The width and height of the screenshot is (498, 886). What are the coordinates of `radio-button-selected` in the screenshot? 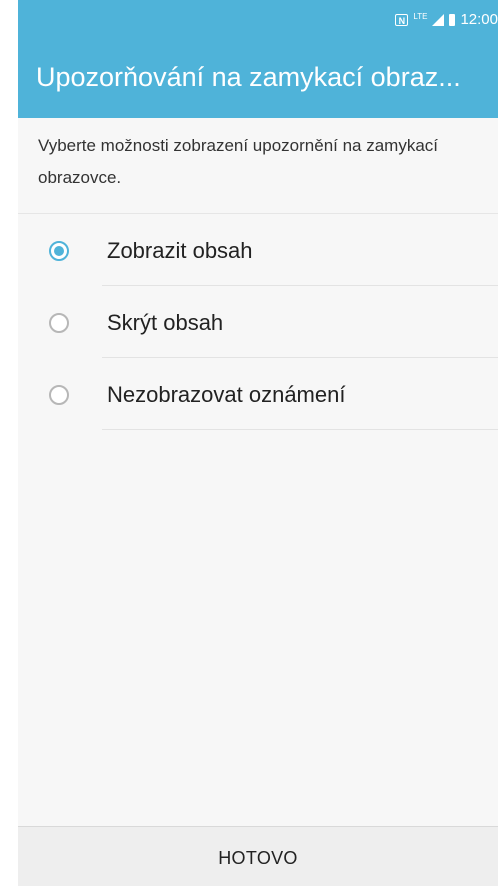 It's located at (59, 251).